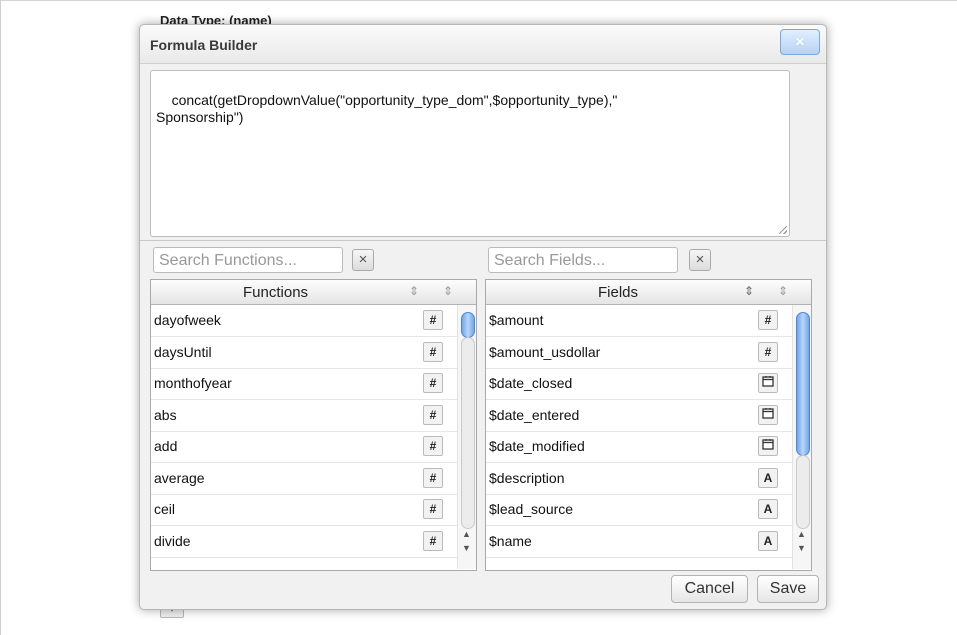  What do you see at coordinates (618, 292) in the screenshot?
I see `fields-column-header: Fields` at bounding box center [618, 292].